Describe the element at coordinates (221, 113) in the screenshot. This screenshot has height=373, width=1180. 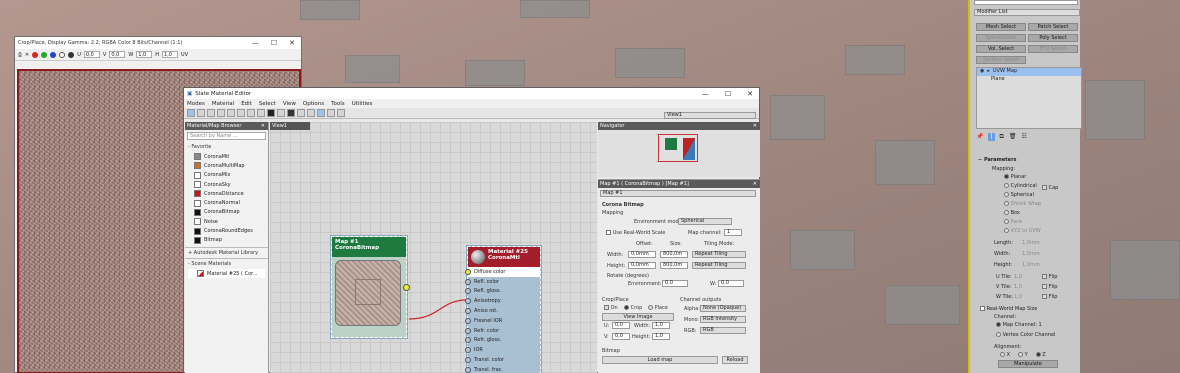
I see `delete-icon` at that location.